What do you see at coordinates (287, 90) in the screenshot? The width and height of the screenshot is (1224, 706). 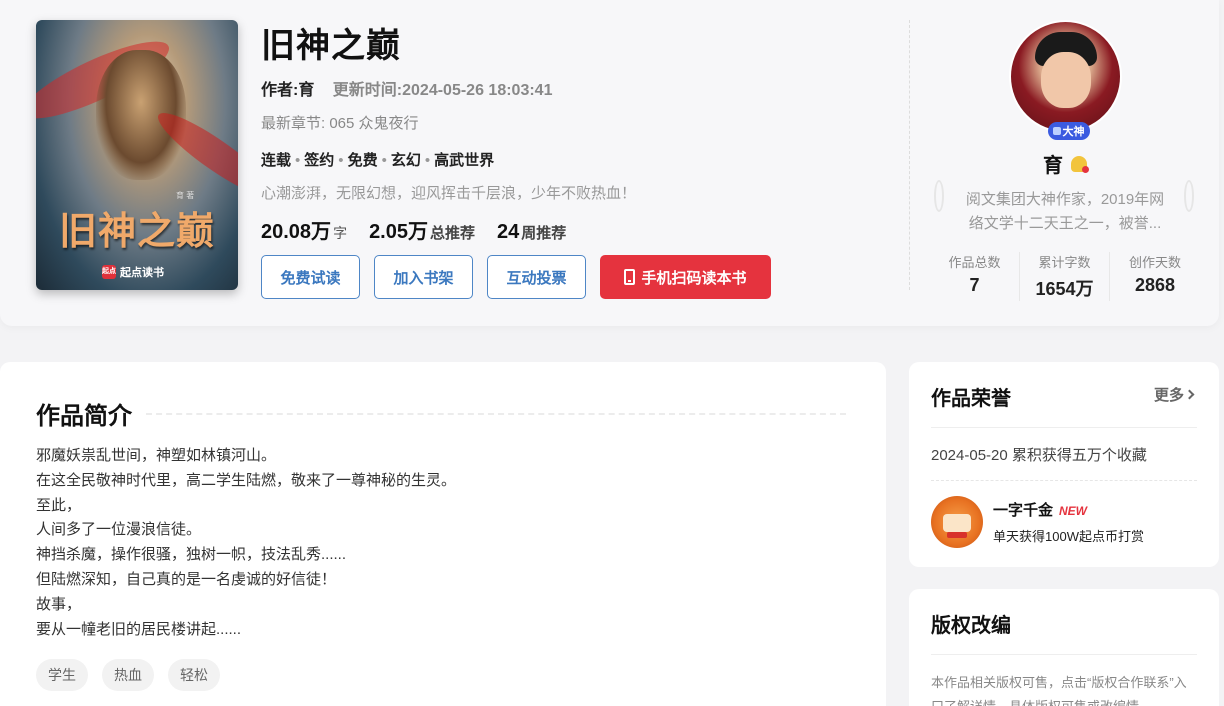 I see `author-link: 作者:育` at bounding box center [287, 90].